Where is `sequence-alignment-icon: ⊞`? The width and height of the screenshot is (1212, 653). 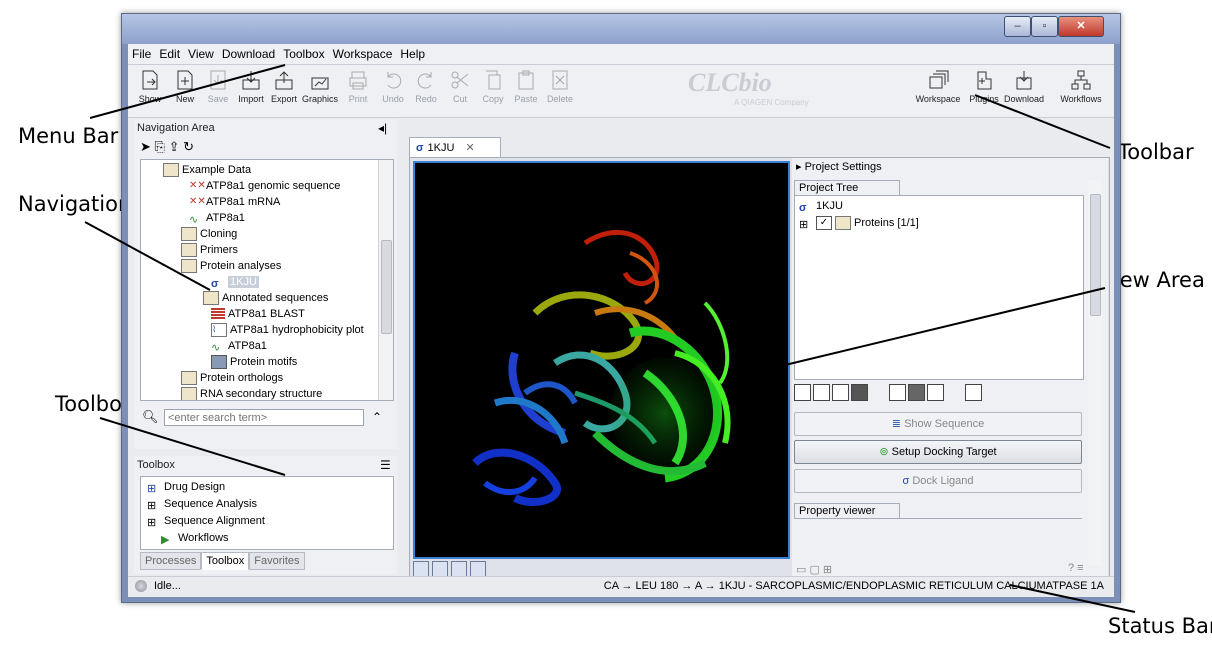 sequence-alignment-icon: ⊞ is located at coordinates (152, 523).